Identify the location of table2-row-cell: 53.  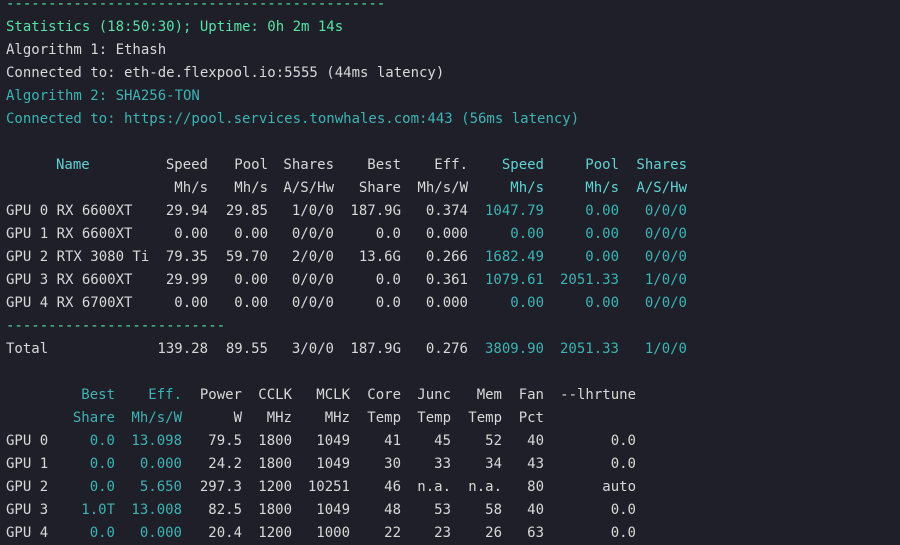
(442, 510).